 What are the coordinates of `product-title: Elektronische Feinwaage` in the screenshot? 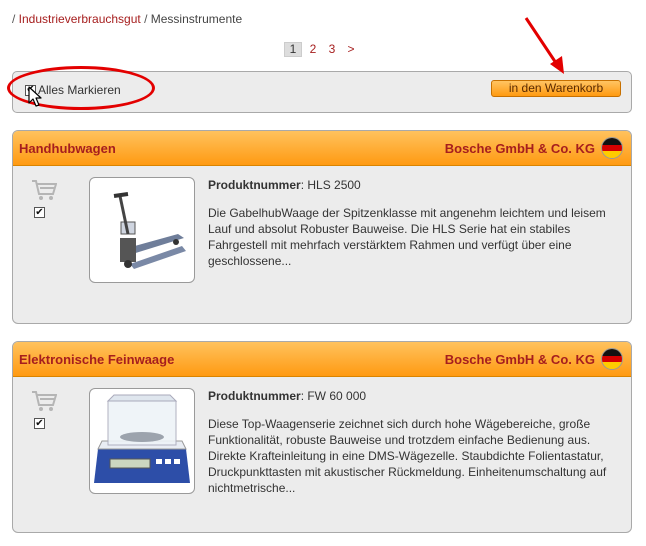 It's located at (96, 359).